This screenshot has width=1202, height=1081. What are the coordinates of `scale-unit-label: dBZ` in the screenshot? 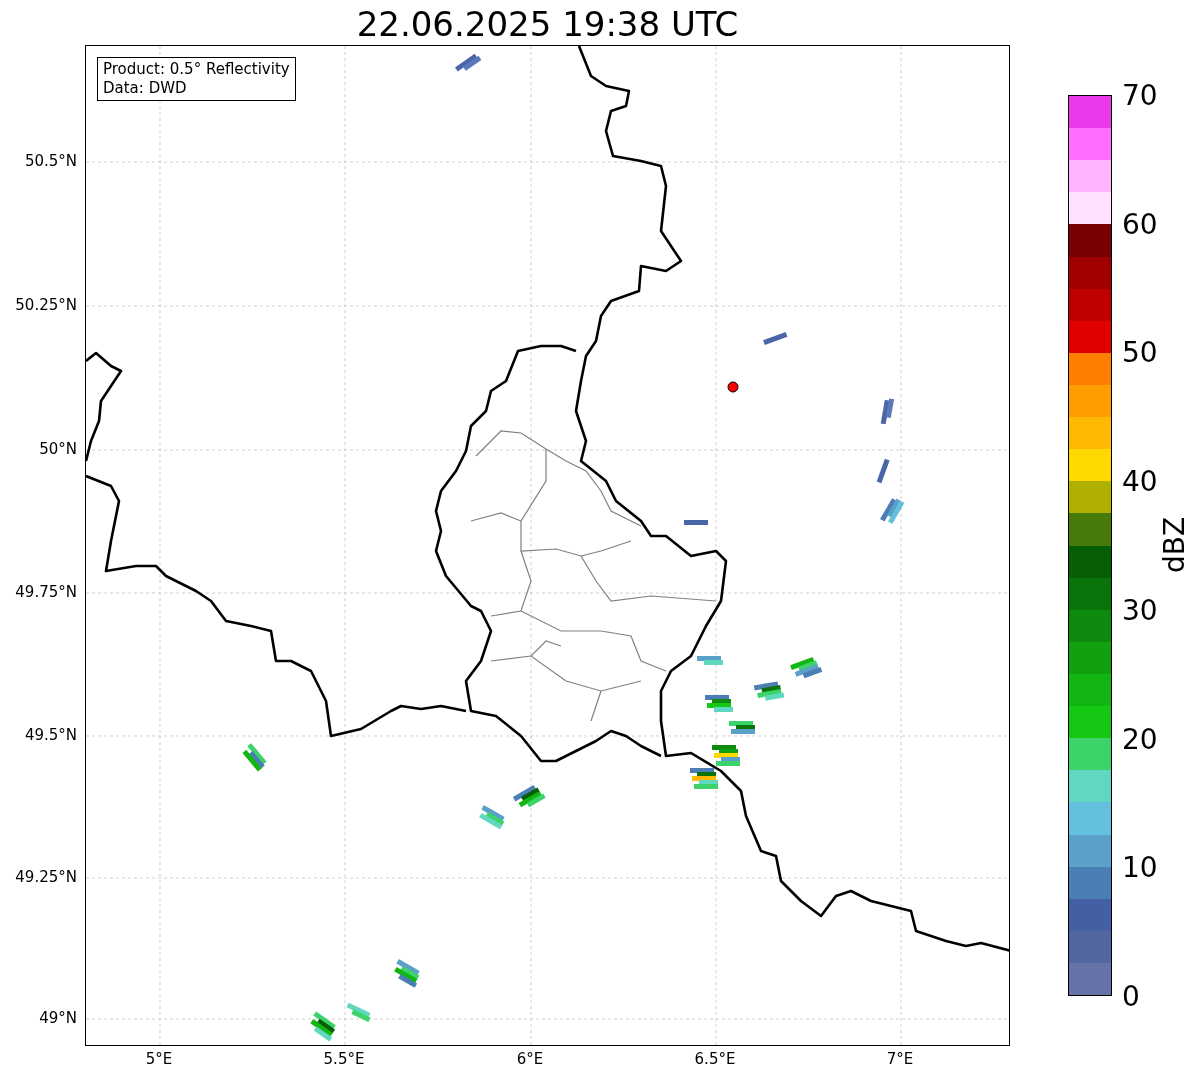 It's located at (1174, 545).